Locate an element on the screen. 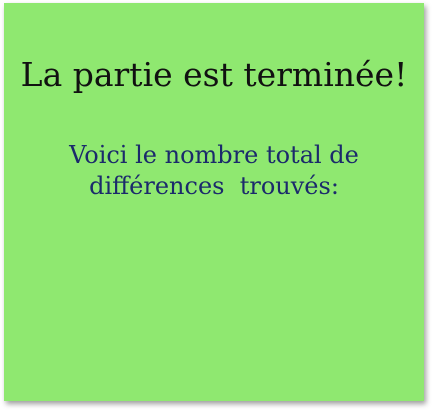 The width and height of the screenshot is (432, 411). game-over-title: La partie est terminée! is located at coordinates (214, 74).